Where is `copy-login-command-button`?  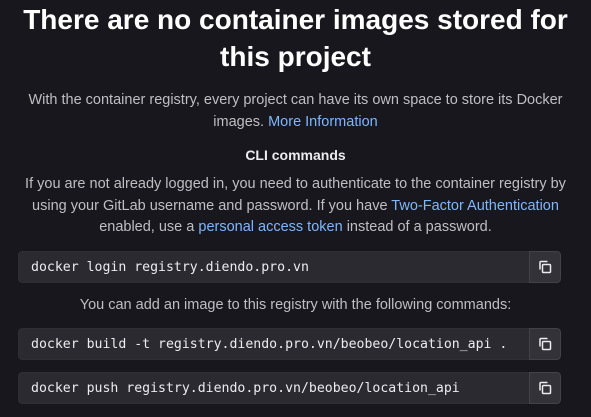
copy-login-command-button is located at coordinates (545, 267).